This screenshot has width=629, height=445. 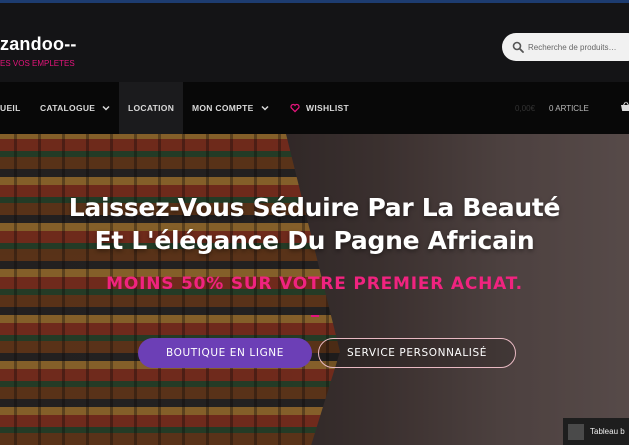 What do you see at coordinates (68, 108) in the screenshot?
I see `nav-item-label: CATALOGUE` at bounding box center [68, 108].